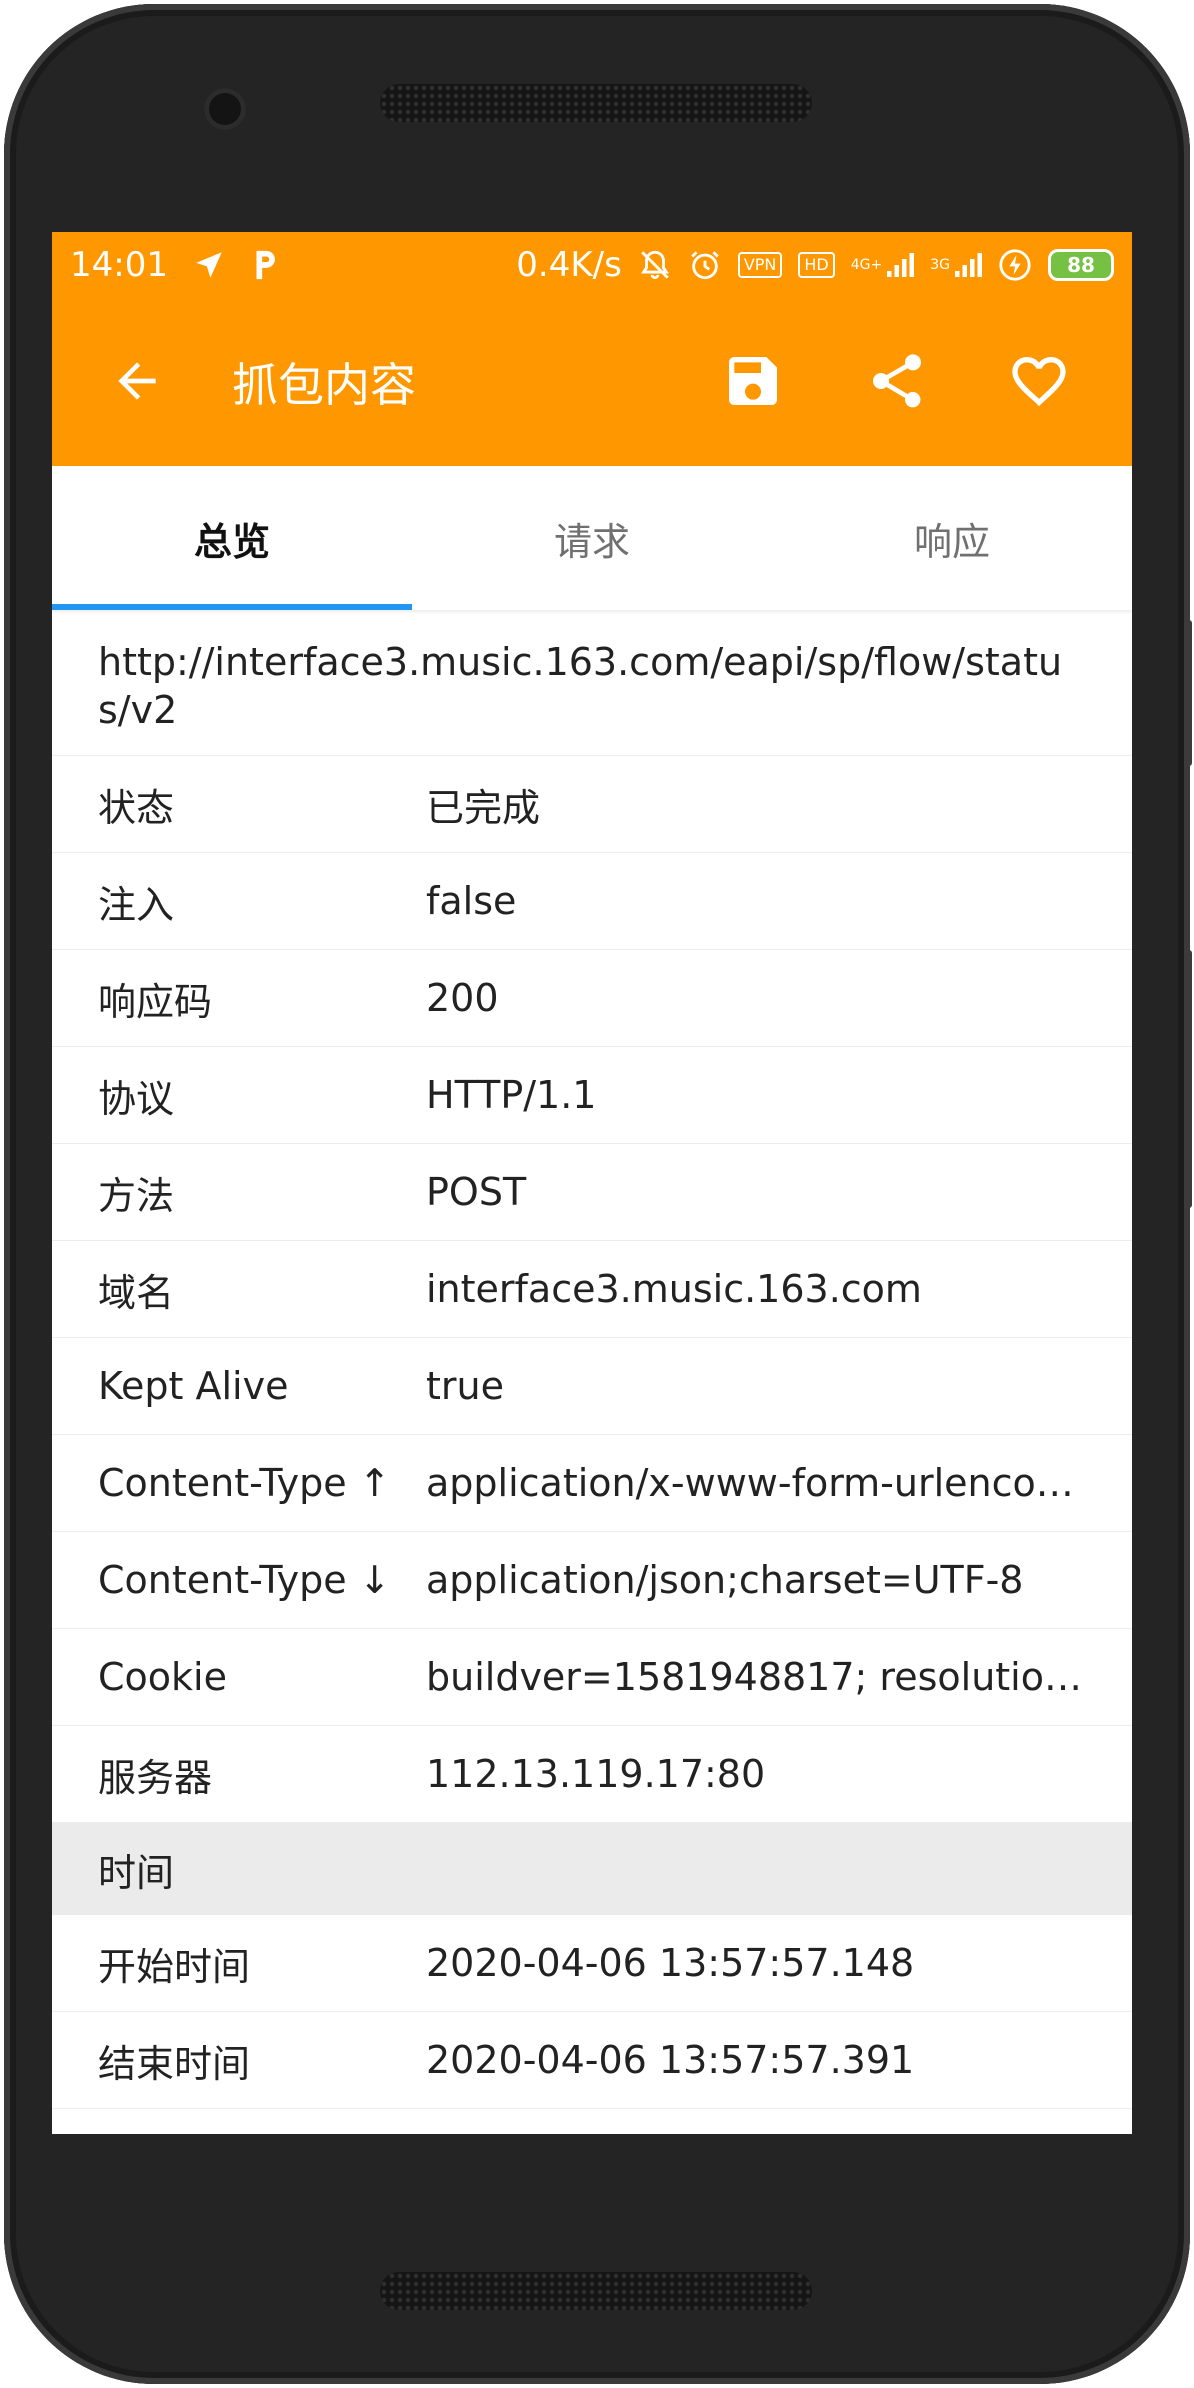 The height and width of the screenshot is (2388, 1194). What do you see at coordinates (816, 265) in the screenshot?
I see `hd-indicator: HD` at bounding box center [816, 265].